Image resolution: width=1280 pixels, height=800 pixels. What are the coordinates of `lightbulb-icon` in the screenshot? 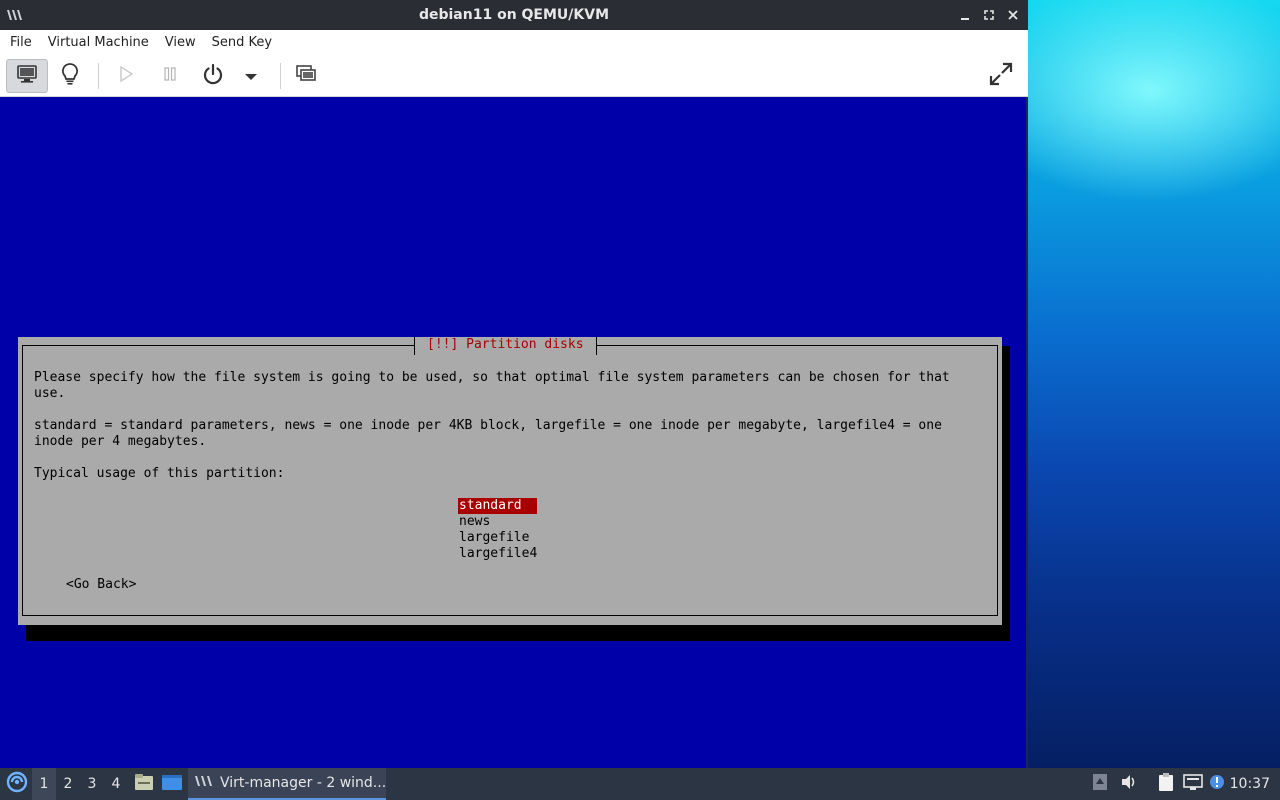 It's located at (70, 76).